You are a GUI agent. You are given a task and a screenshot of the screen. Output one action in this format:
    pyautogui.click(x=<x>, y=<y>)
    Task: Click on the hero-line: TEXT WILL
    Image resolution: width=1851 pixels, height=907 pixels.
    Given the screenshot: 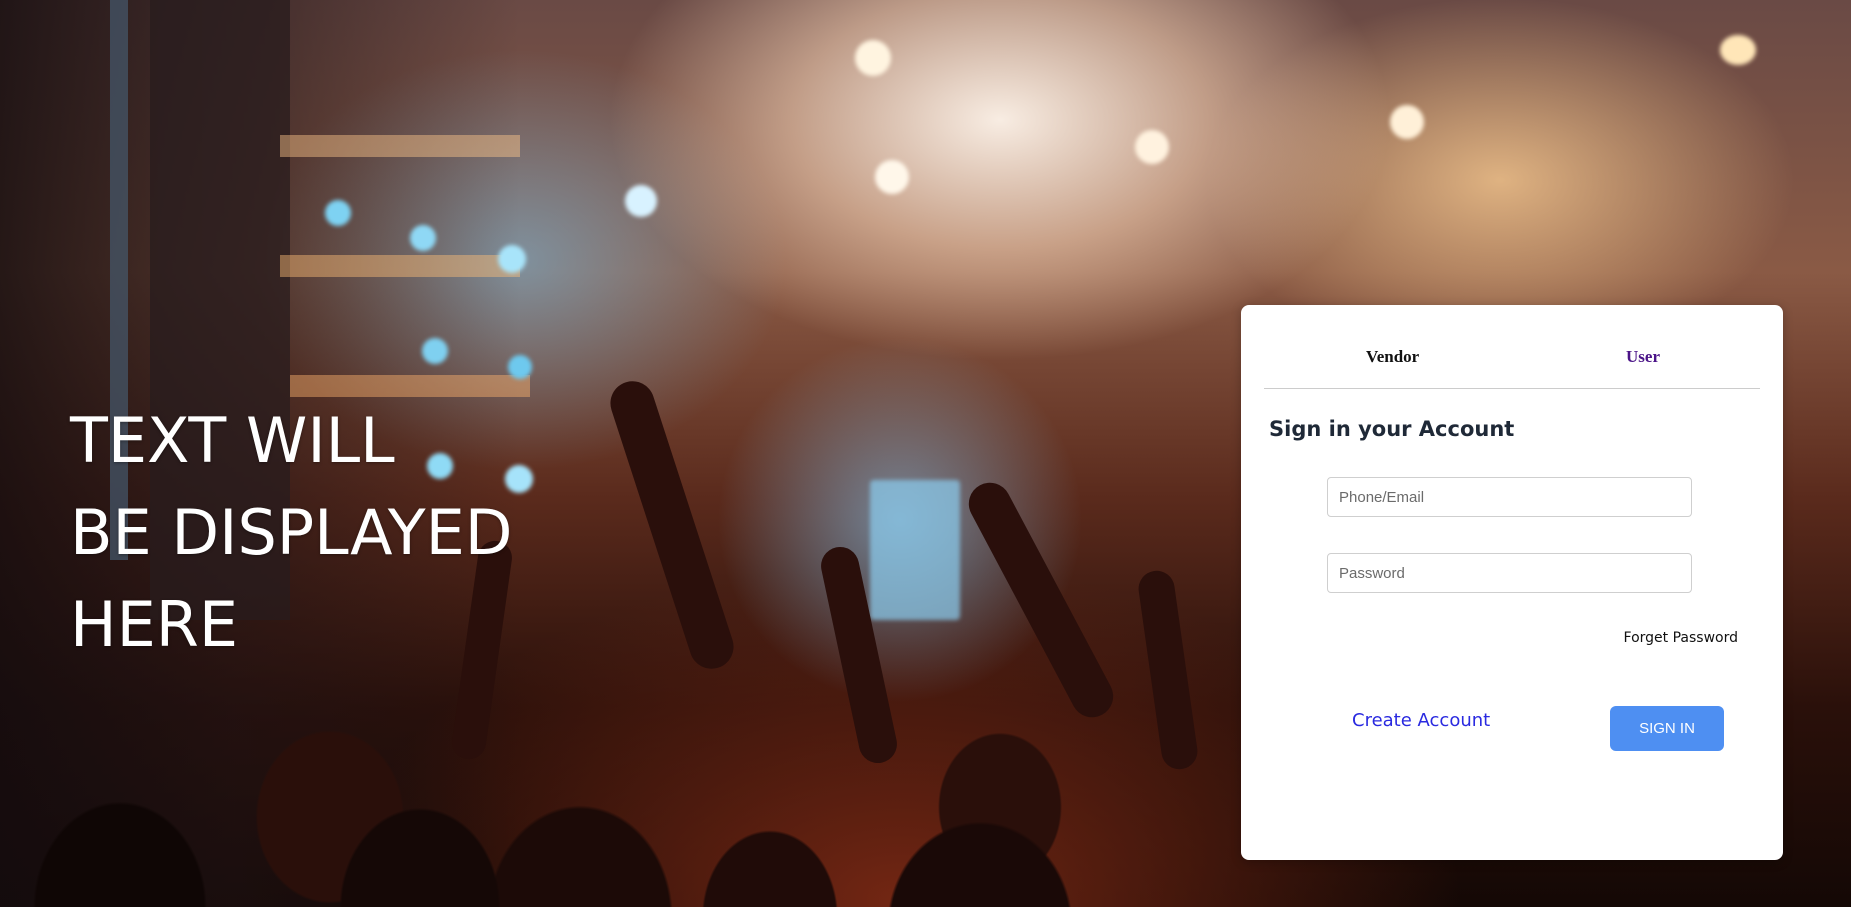 What is the action you would take?
    pyautogui.click(x=232, y=440)
    